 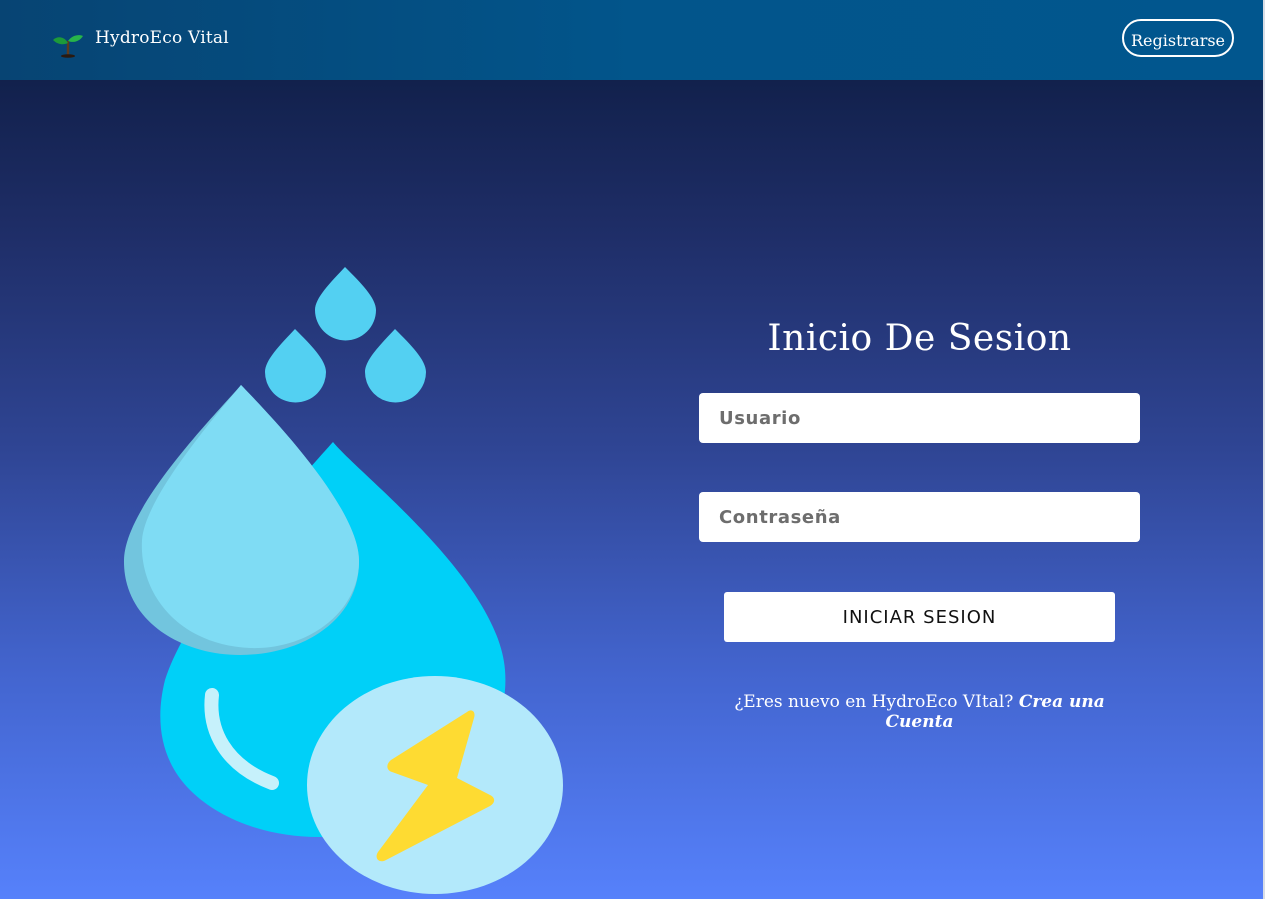 What do you see at coordinates (395, 366) in the screenshot?
I see `small-drop-right` at bounding box center [395, 366].